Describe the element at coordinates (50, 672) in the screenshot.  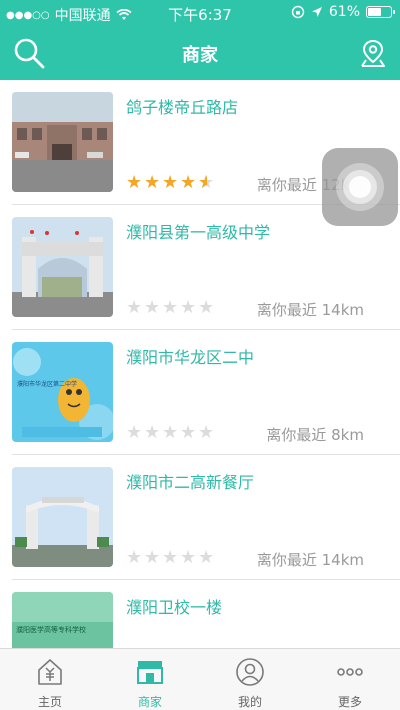
I see `home-icon` at that location.